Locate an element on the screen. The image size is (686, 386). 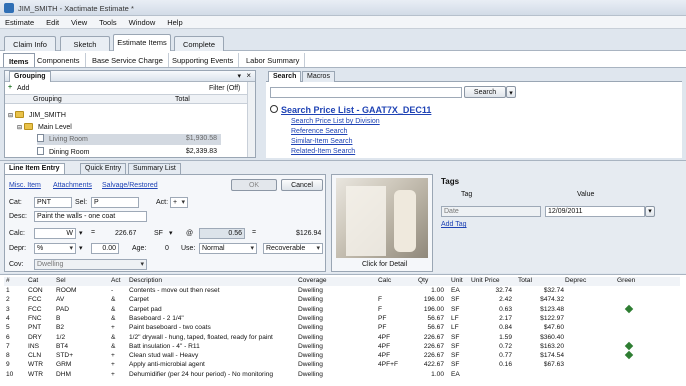
cat-field: PNT is located at coordinates (53, 202).